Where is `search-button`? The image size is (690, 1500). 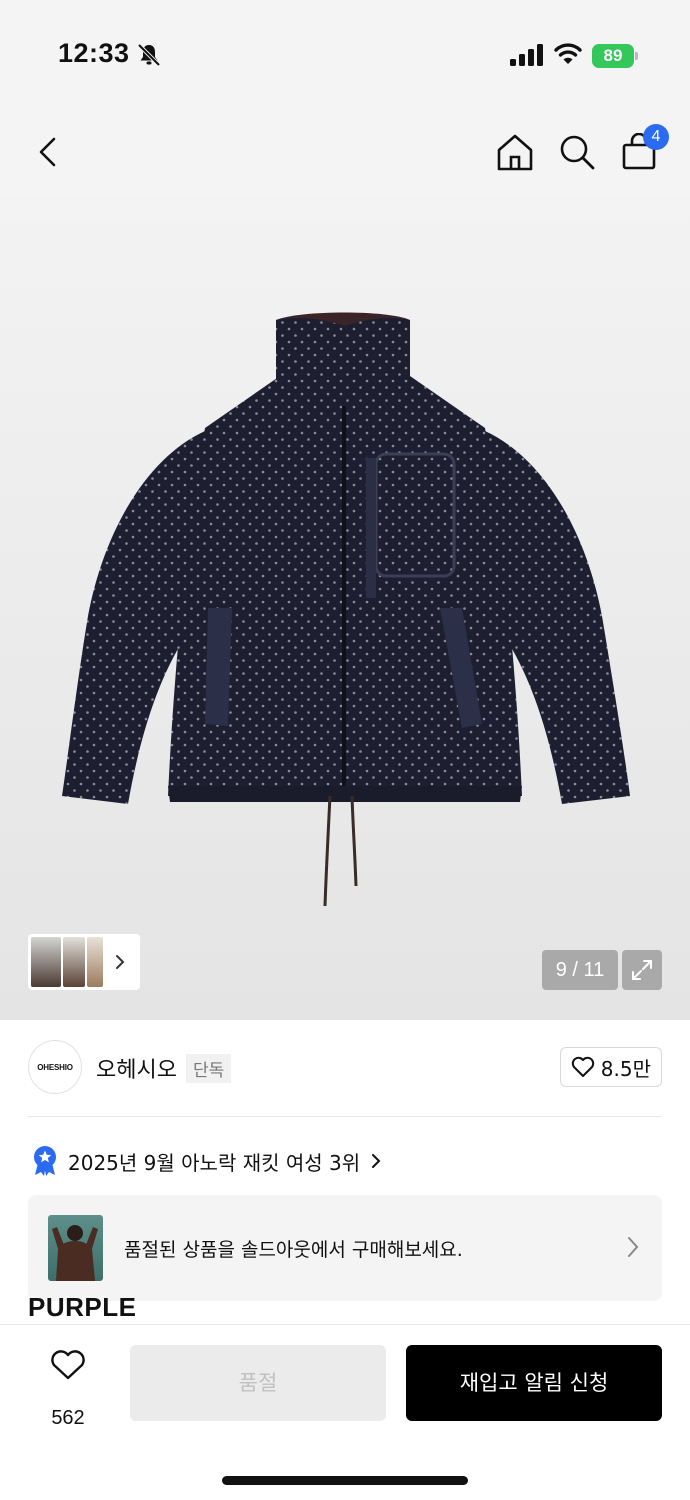
search-button is located at coordinates (577, 152).